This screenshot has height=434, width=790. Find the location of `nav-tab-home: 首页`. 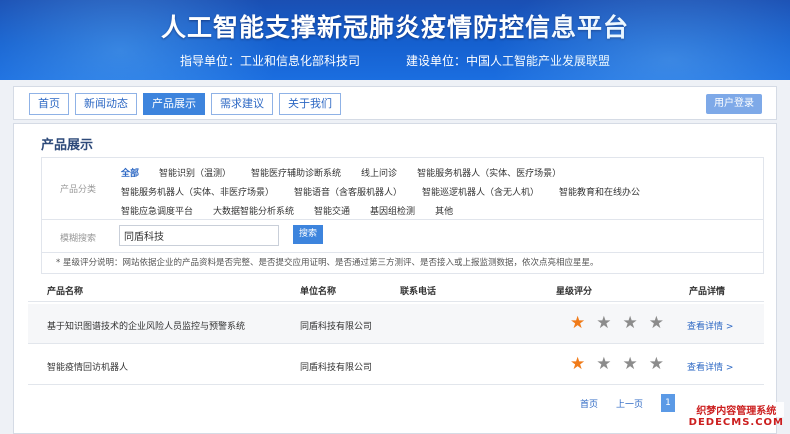

nav-tab-home: 首页 is located at coordinates (49, 104).